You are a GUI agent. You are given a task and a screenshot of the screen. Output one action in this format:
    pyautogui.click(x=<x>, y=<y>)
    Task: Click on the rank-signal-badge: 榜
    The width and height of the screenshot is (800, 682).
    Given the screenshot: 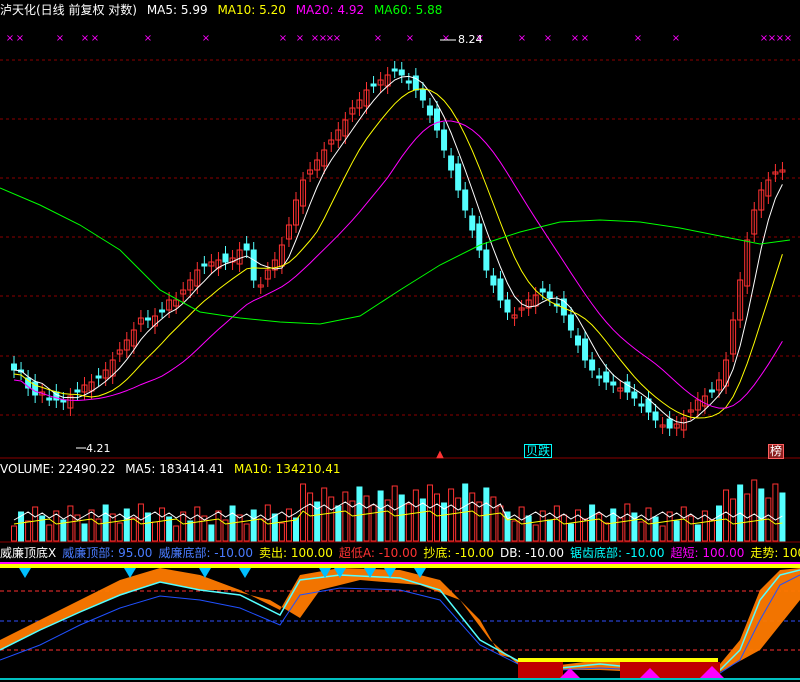 What is the action you would take?
    pyautogui.click(x=776, y=451)
    